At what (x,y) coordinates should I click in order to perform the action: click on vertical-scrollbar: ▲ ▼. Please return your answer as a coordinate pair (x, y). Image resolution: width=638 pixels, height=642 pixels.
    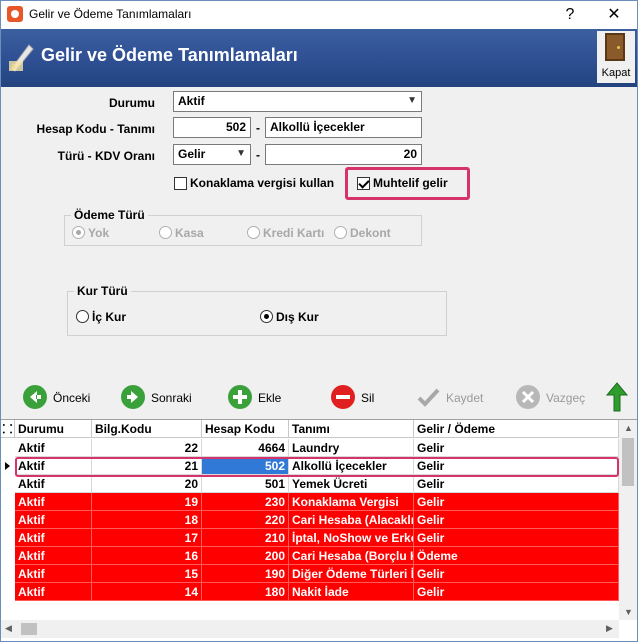
    Looking at the image, I should click on (628, 520).